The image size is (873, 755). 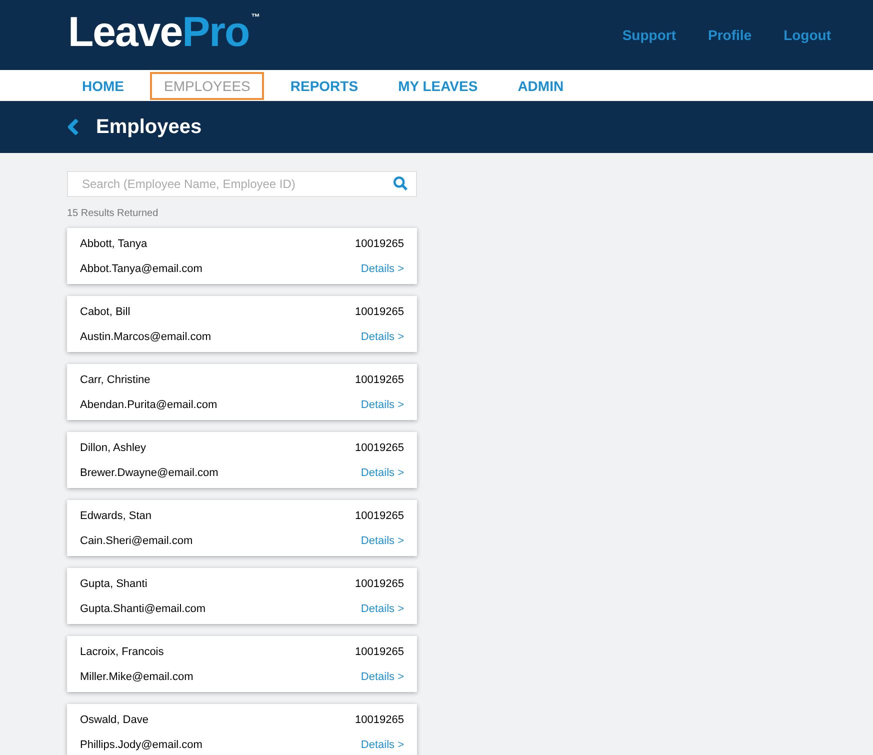 I want to click on employee-name: Edwards, Stan, so click(x=116, y=516).